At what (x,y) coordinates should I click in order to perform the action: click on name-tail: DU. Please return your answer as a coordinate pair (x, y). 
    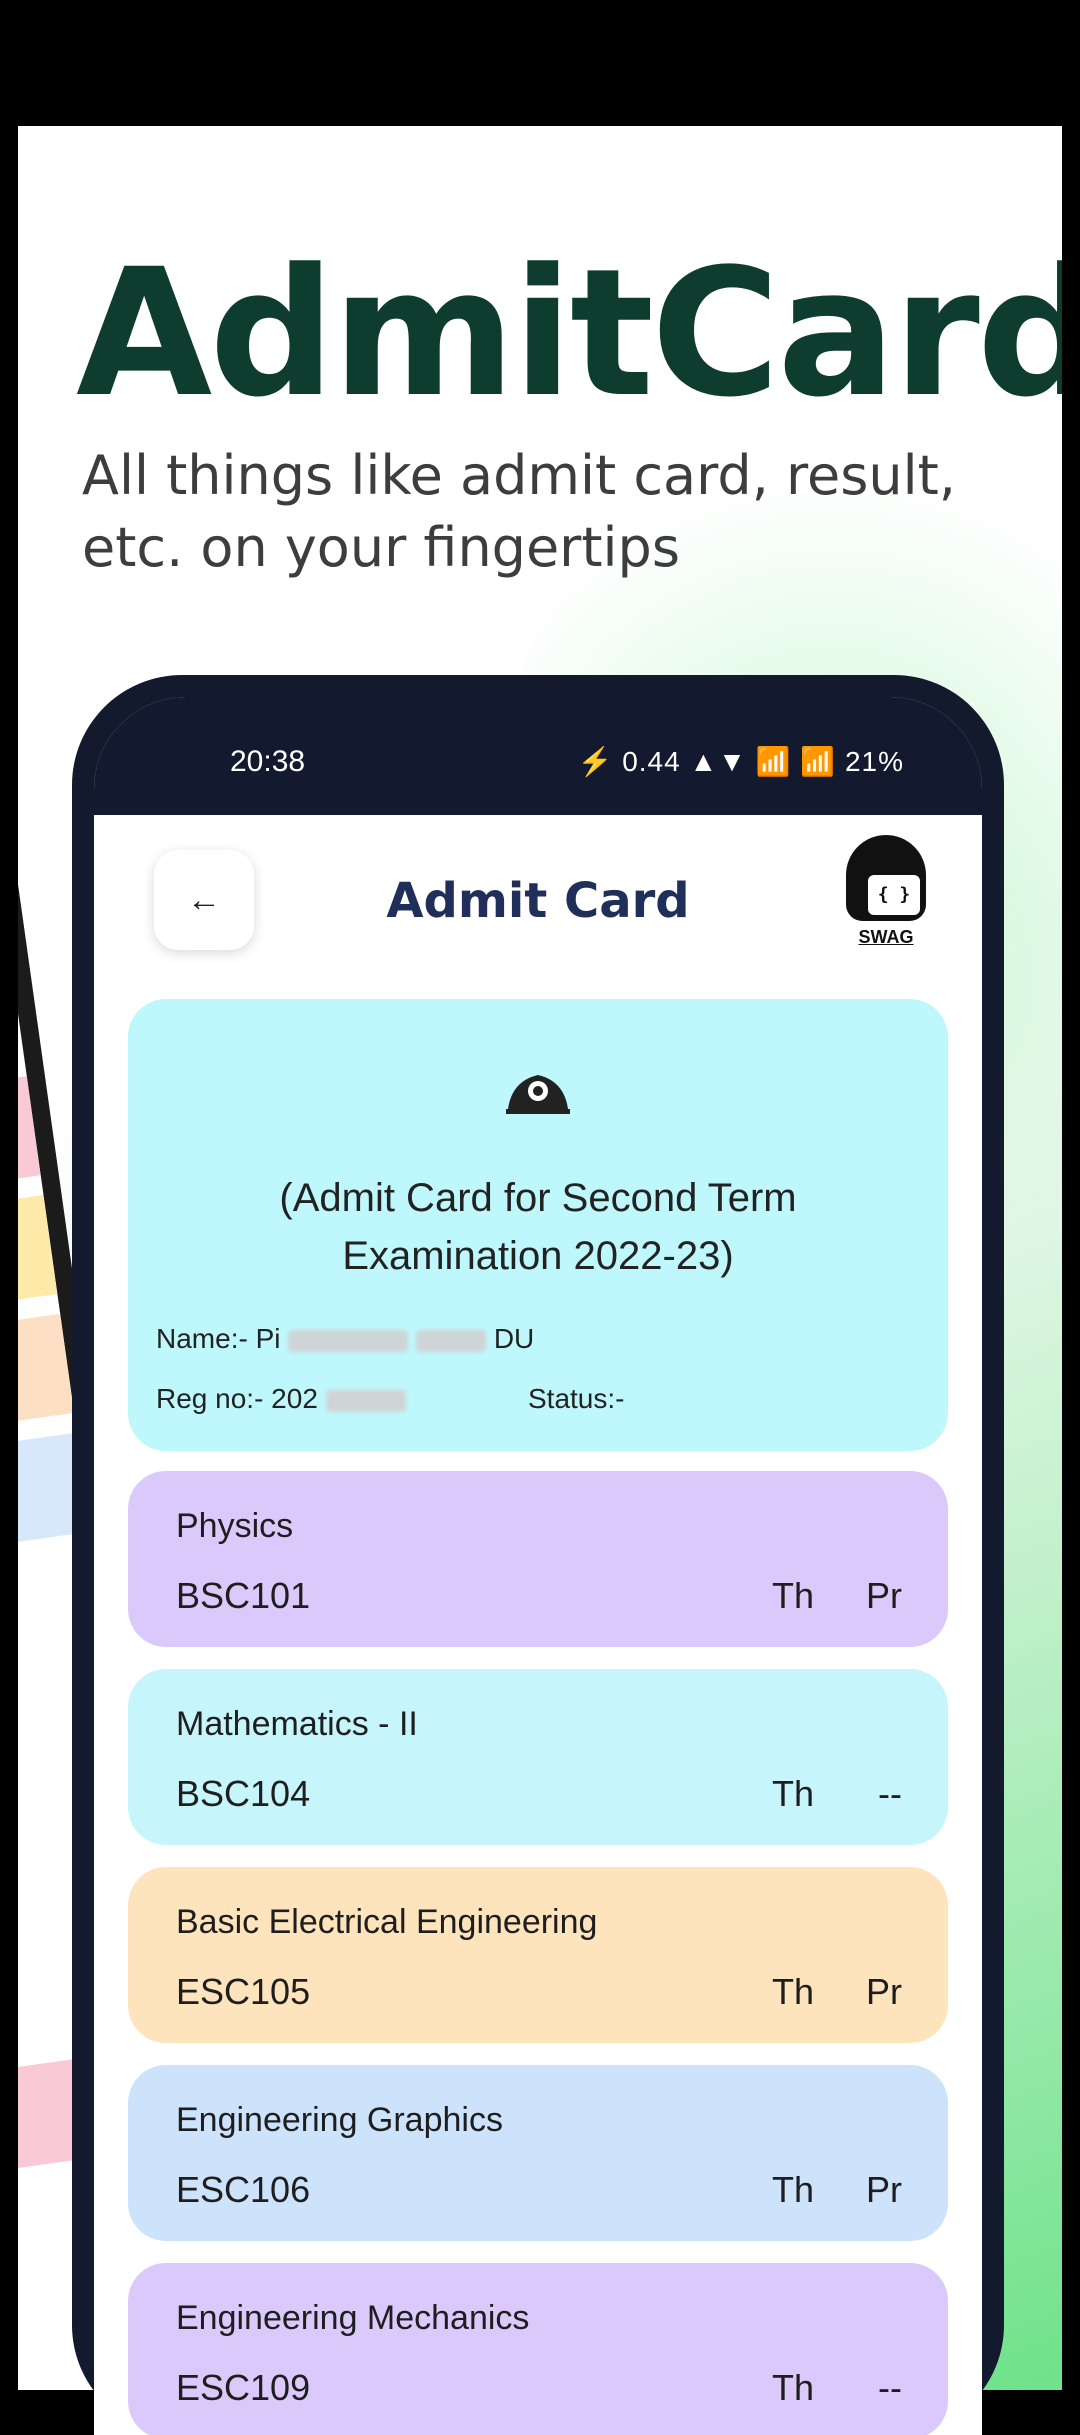
    Looking at the image, I should click on (514, 1338).